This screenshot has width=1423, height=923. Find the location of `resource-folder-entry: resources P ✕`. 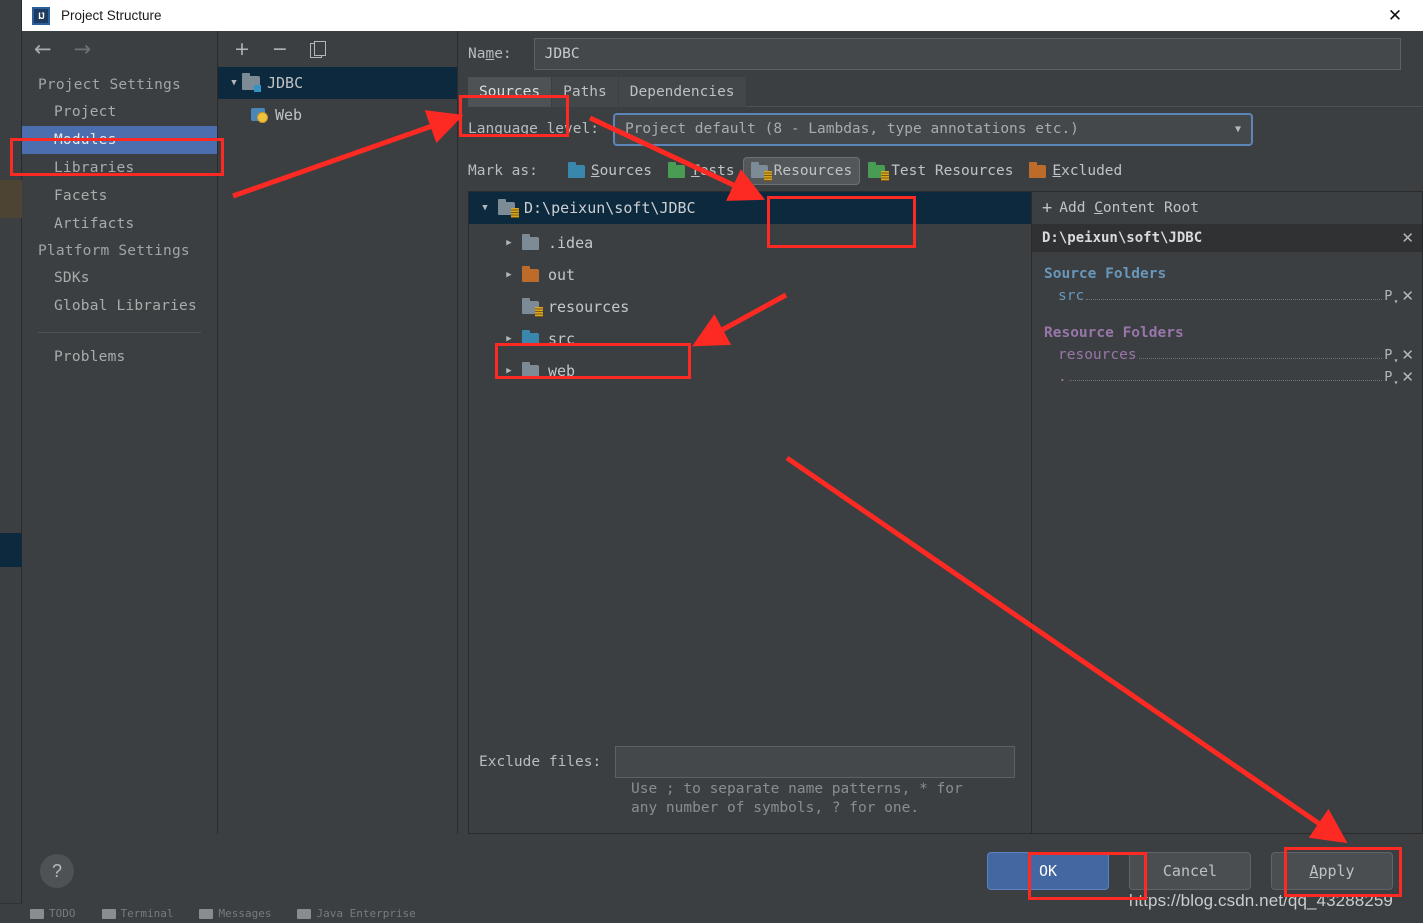

resource-folder-entry: resources P ✕ is located at coordinates (1227, 355).